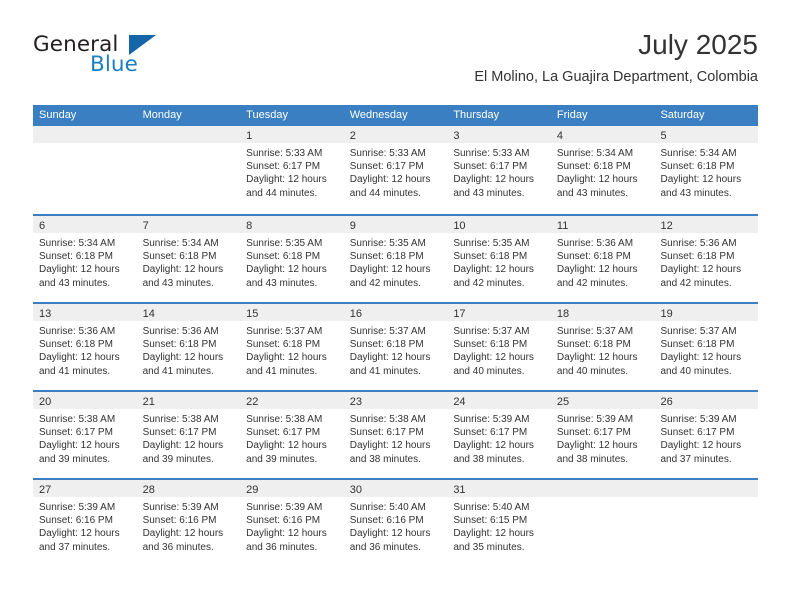  Describe the element at coordinates (499, 488) in the screenshot. I see `day-number-band: 31` at that location.